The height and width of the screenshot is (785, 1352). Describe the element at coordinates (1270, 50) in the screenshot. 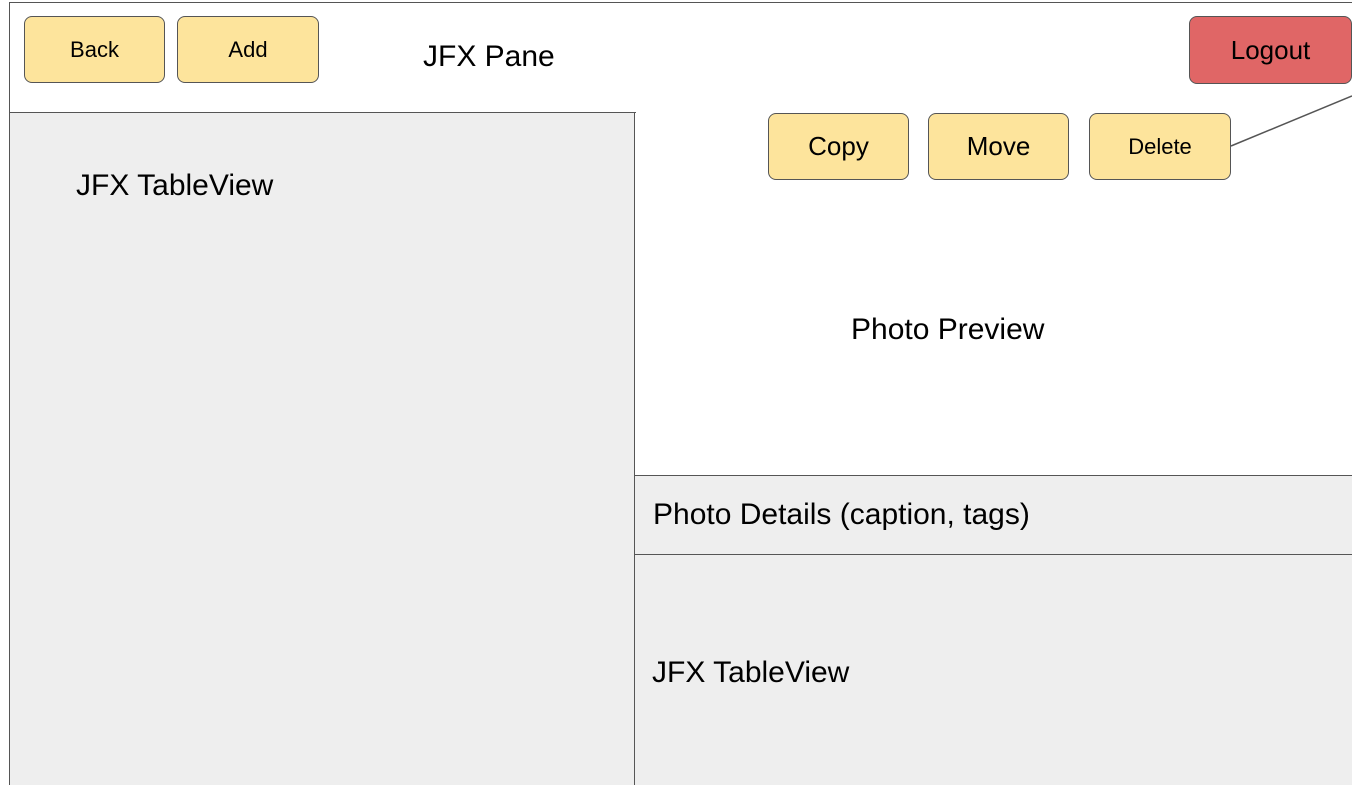

I see `logout-button: Logout` at that location.